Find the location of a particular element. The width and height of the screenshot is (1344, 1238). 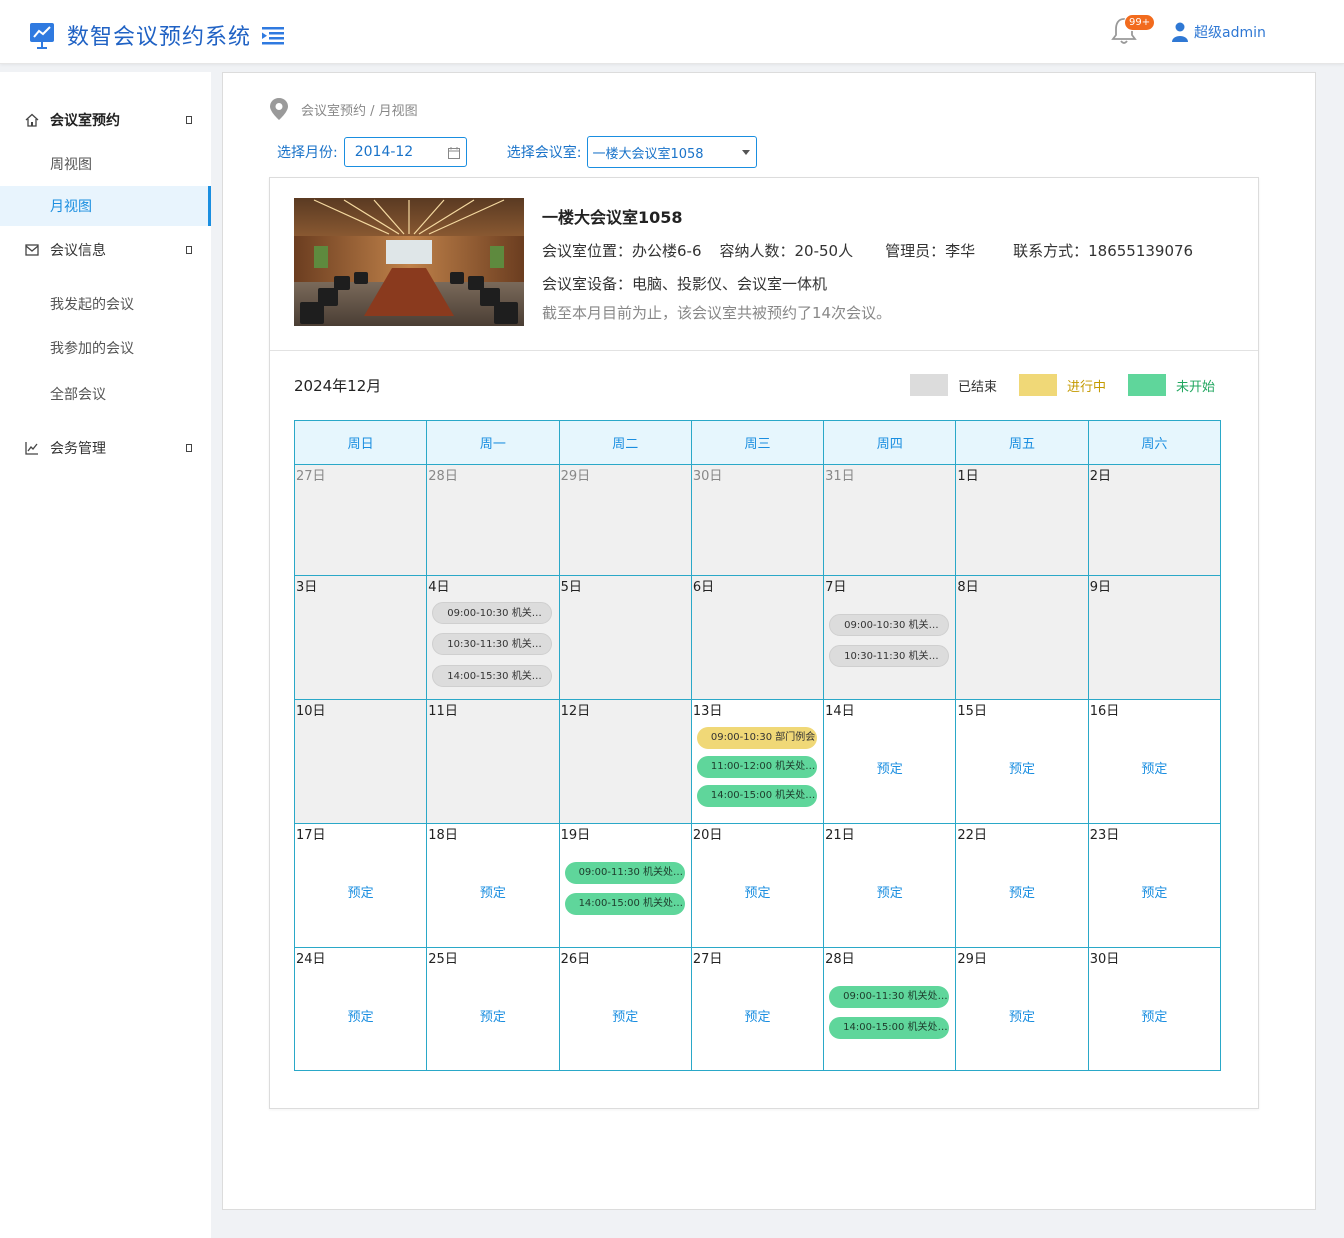

legend-ended: 已结束 is located at coordinates (953, 385).